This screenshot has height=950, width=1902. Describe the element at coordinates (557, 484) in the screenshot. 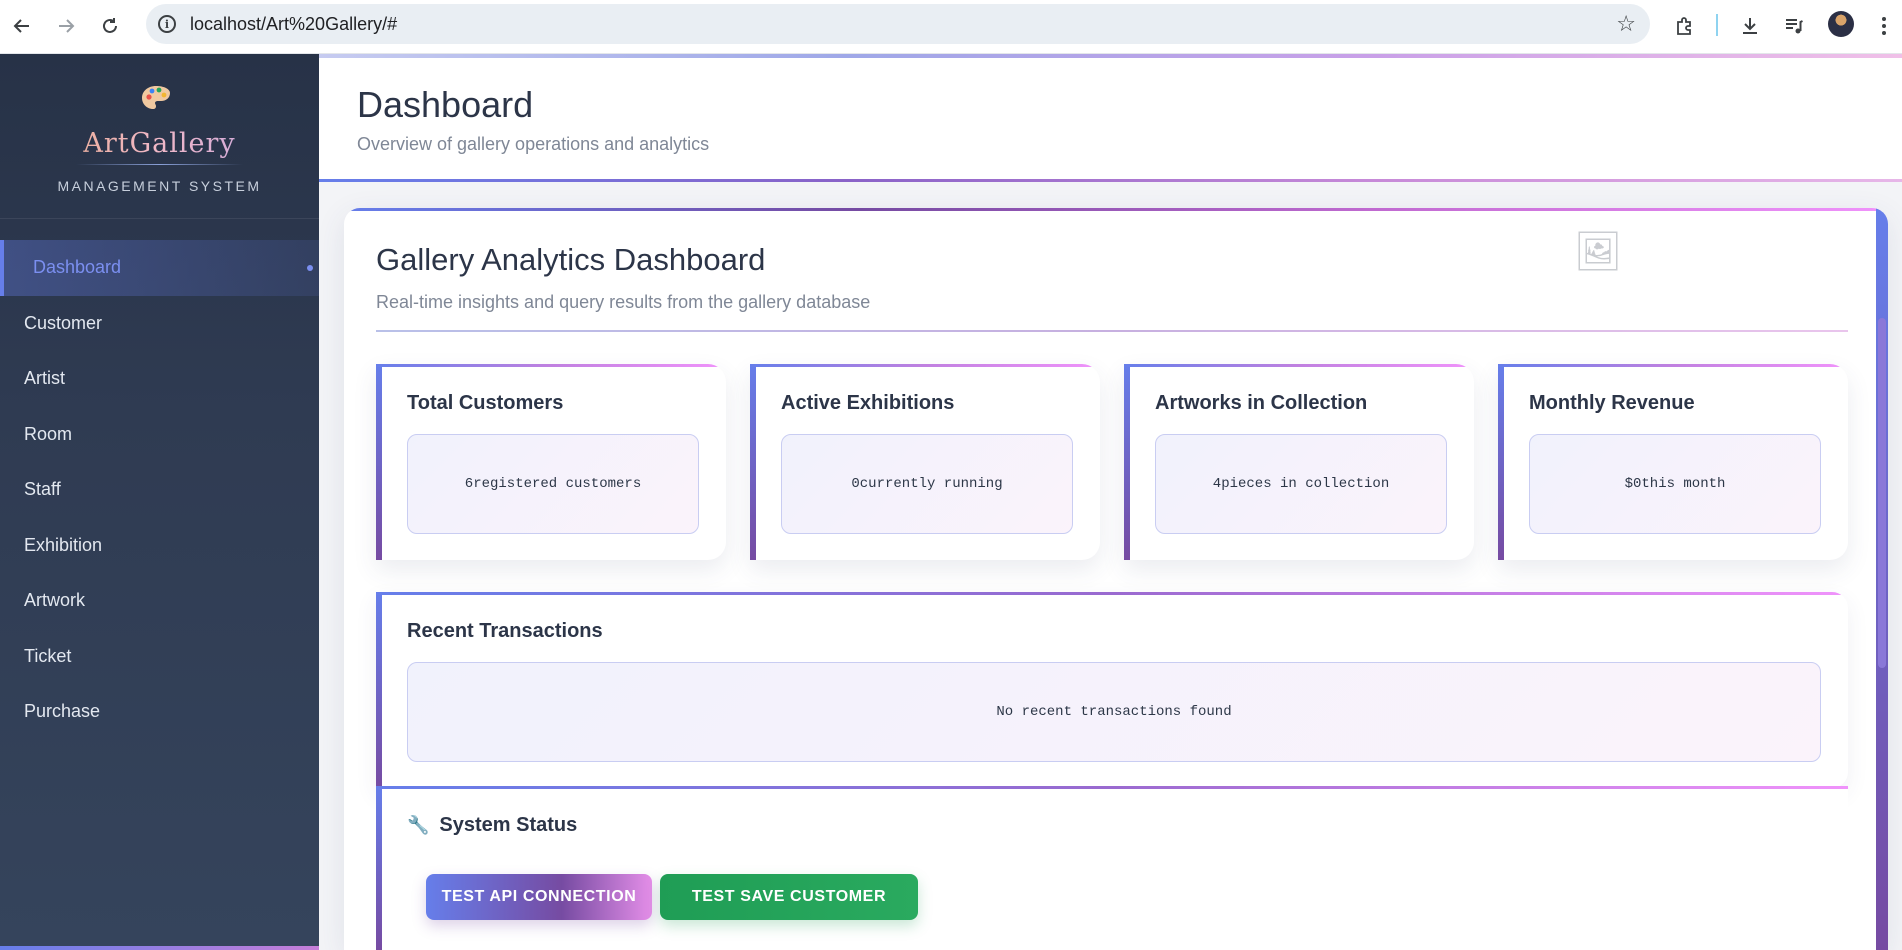

I see `stat-suffix: registered customers` at that location.